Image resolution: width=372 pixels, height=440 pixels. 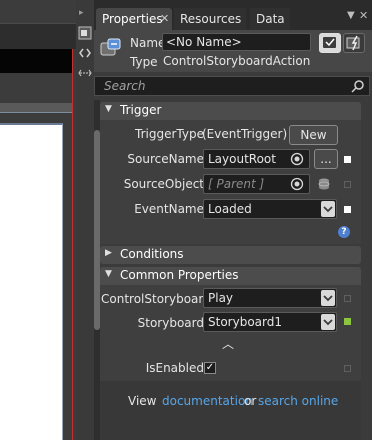 I want to click on control-storyboard-combo: Play, so click(x=270, y=298).